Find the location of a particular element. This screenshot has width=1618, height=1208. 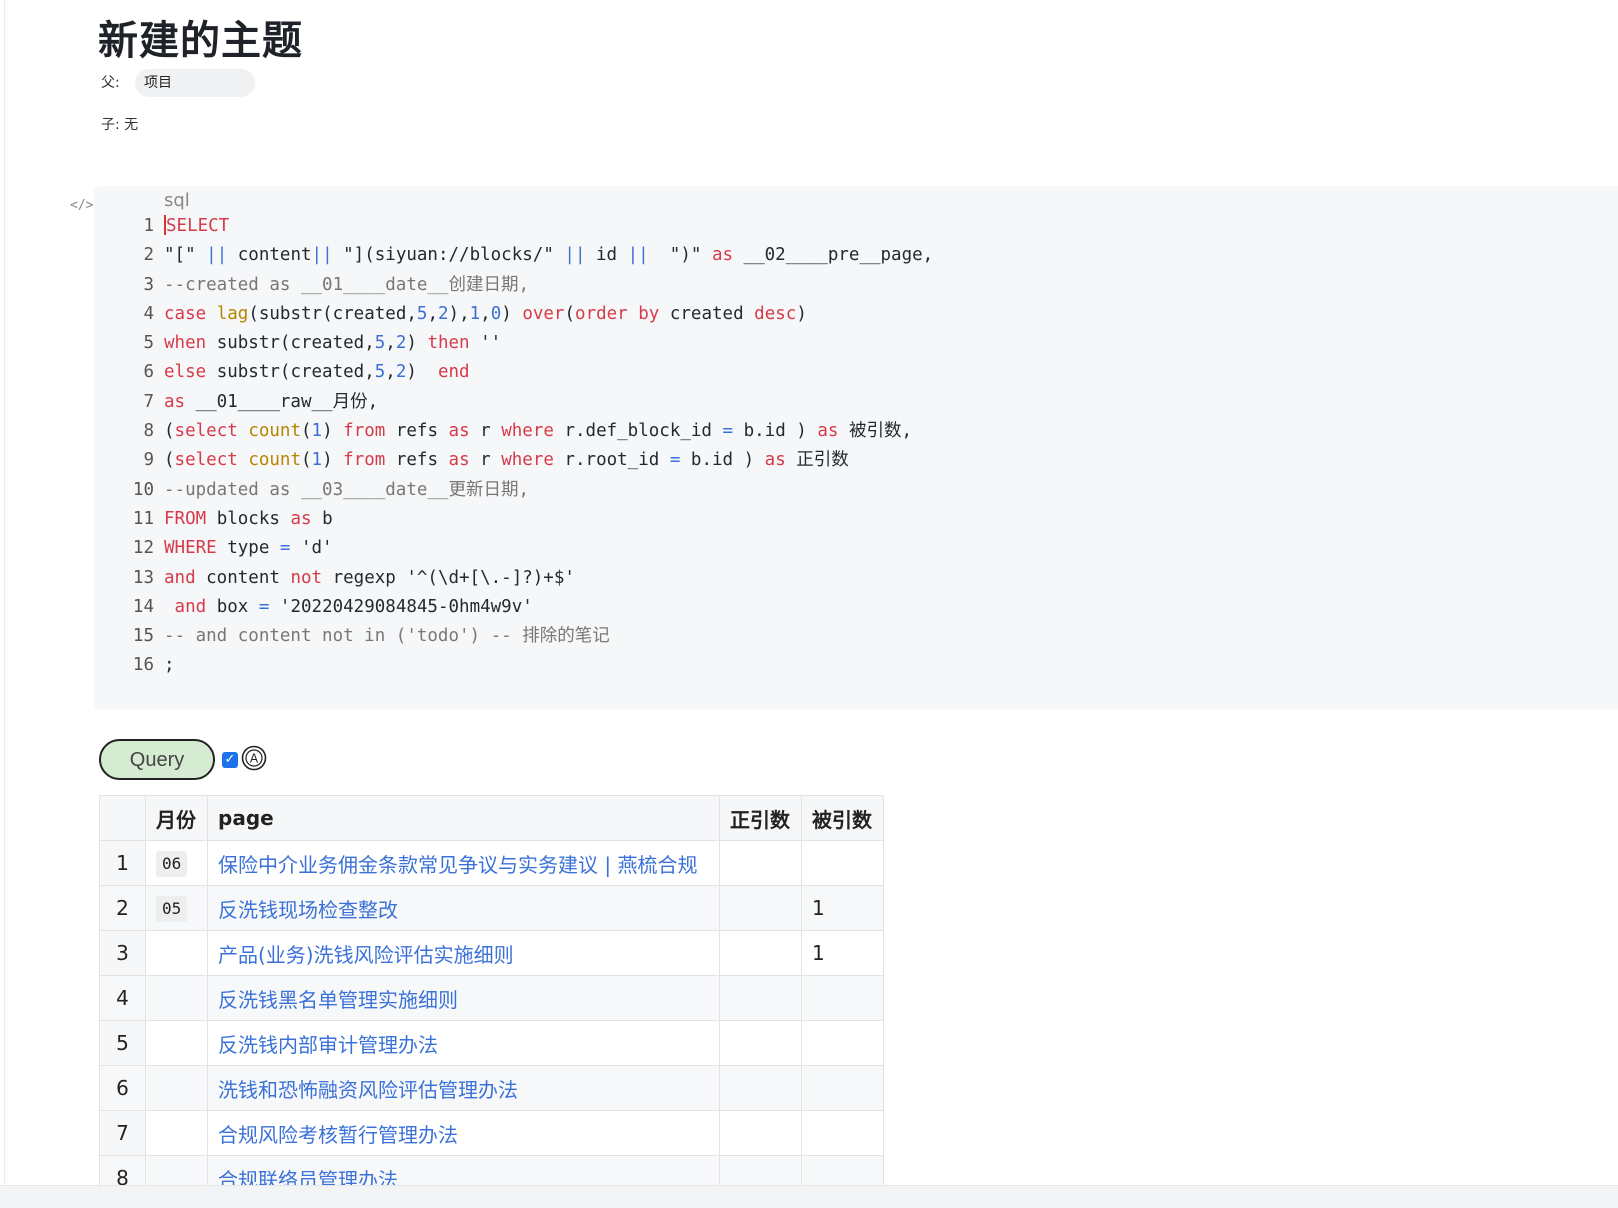

code-token: b is located at coordinates (322, 518).